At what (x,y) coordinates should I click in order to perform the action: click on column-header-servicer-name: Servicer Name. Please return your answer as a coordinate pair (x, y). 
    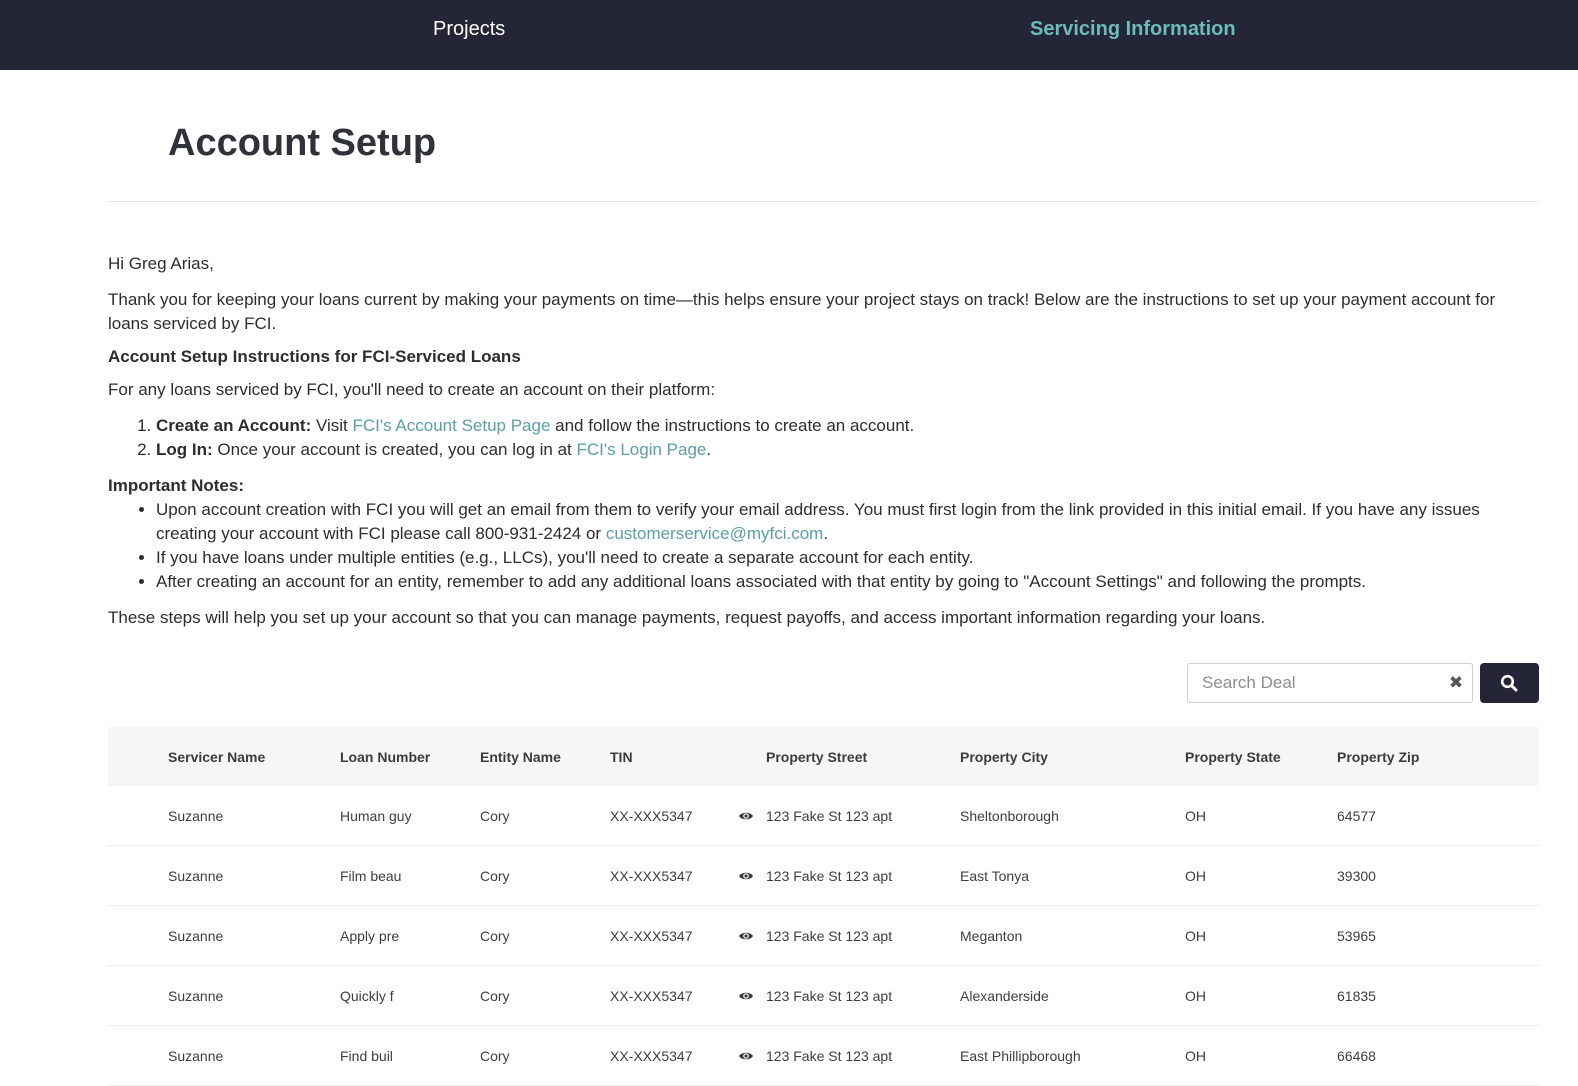
    Looking at the image, I should click on (216, 756).